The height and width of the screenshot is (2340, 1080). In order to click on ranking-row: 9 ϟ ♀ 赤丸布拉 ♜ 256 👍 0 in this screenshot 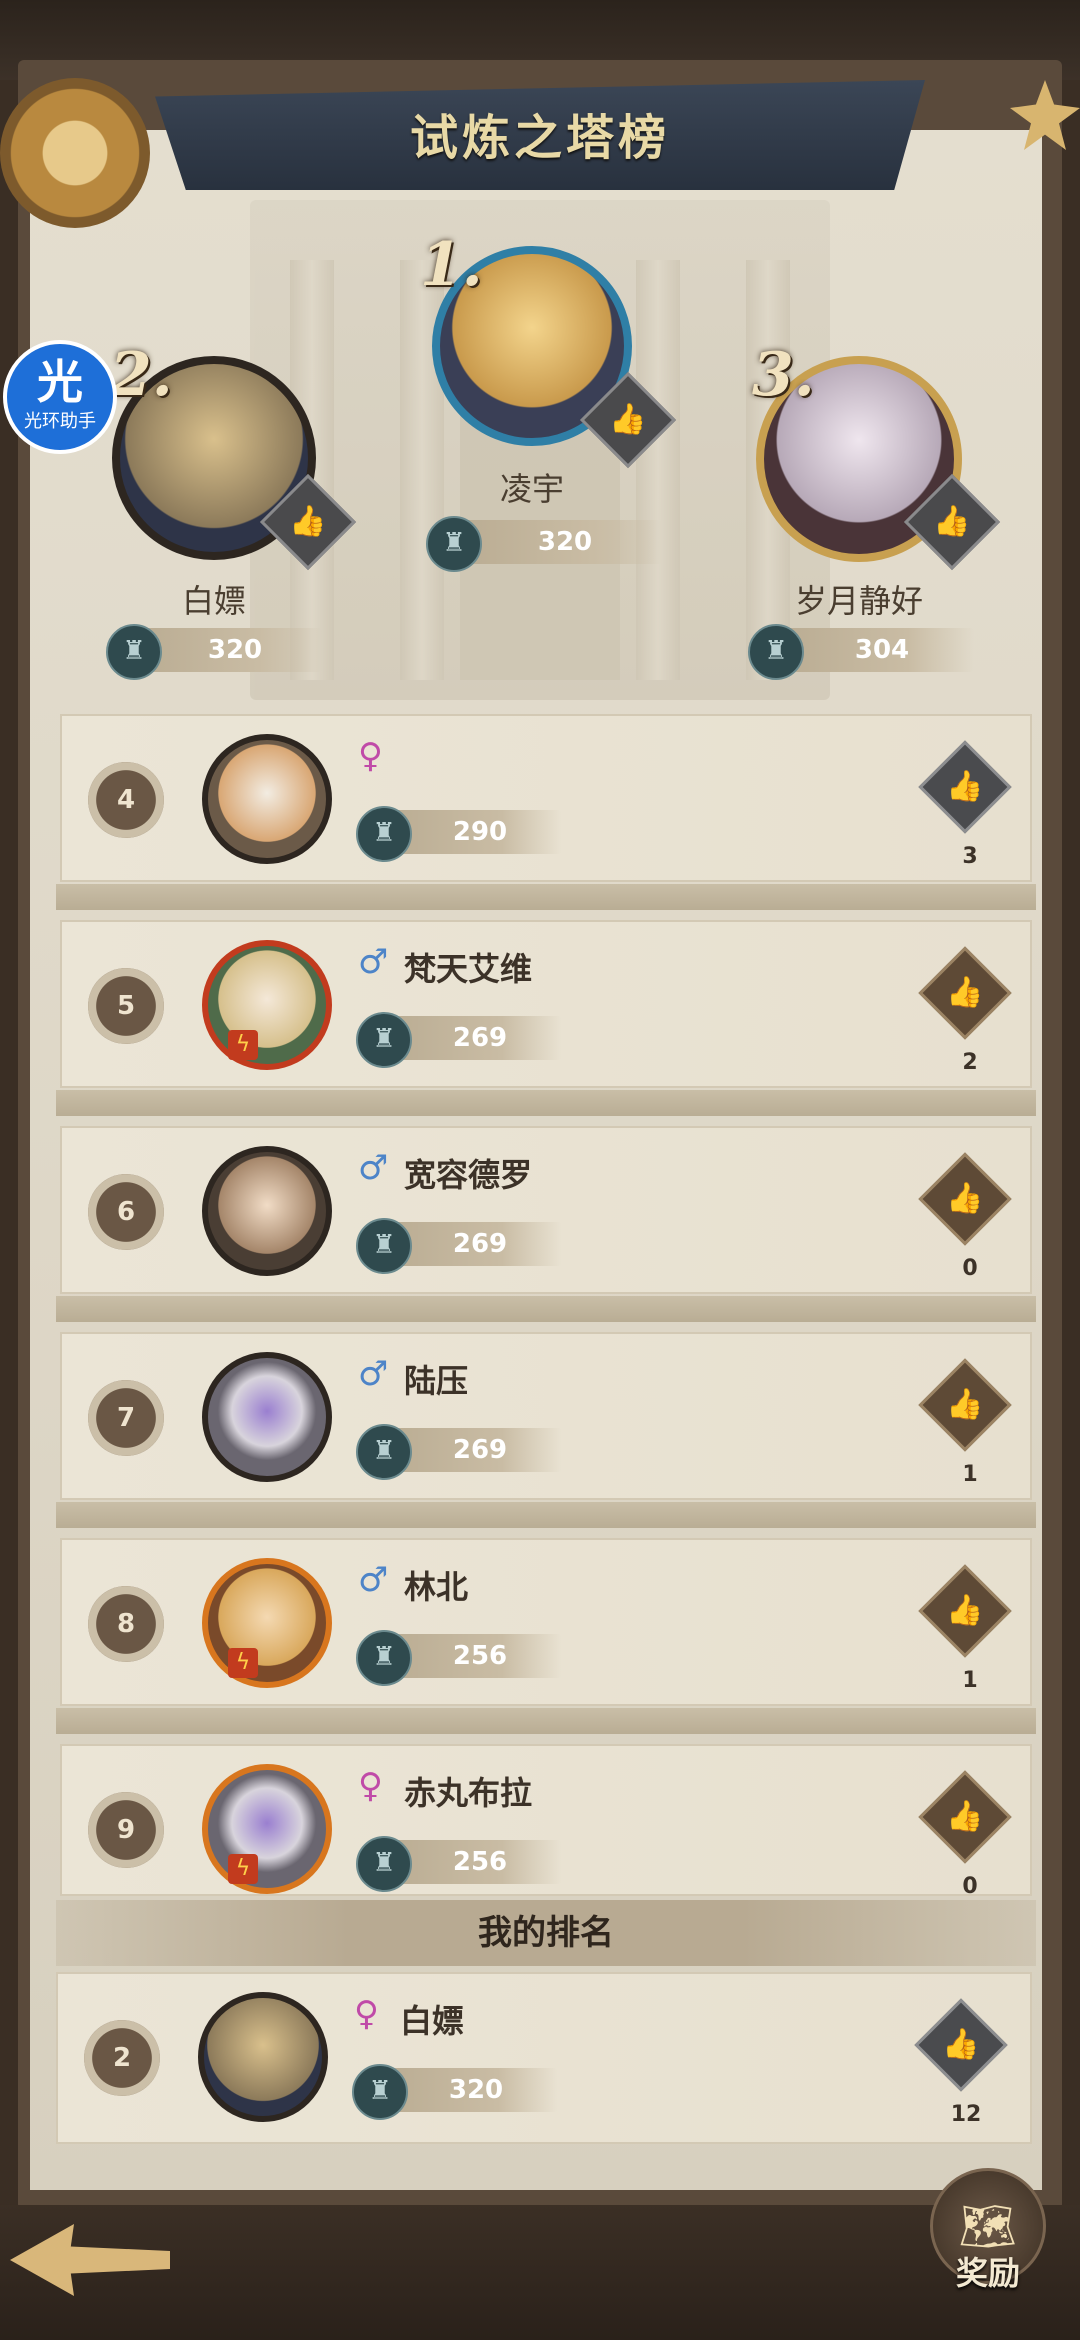, I will do `click(546, 1821)`.